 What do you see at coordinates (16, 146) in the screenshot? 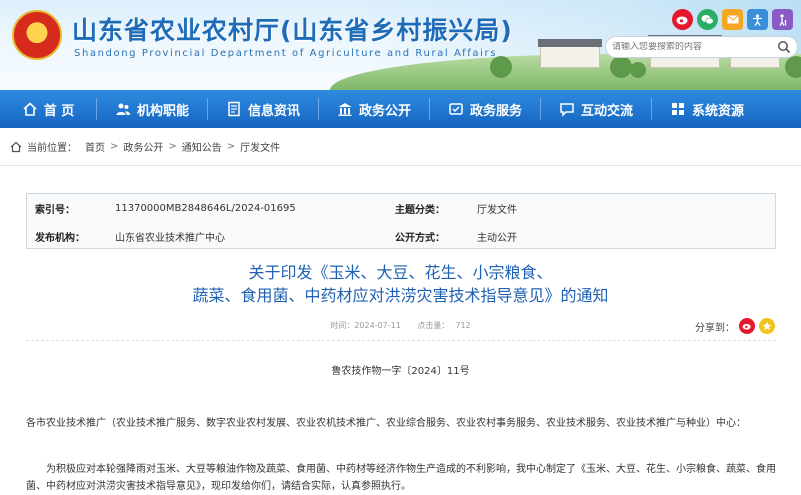
I see `location-home-icon` at bounding box center [16, 146].